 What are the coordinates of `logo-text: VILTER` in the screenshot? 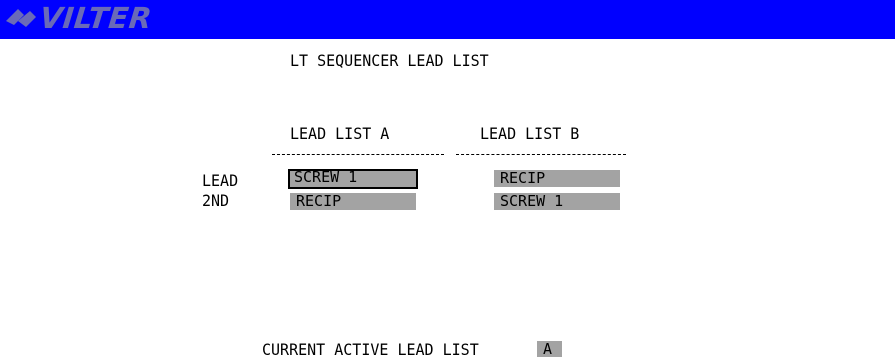 It's located at (96, 18).